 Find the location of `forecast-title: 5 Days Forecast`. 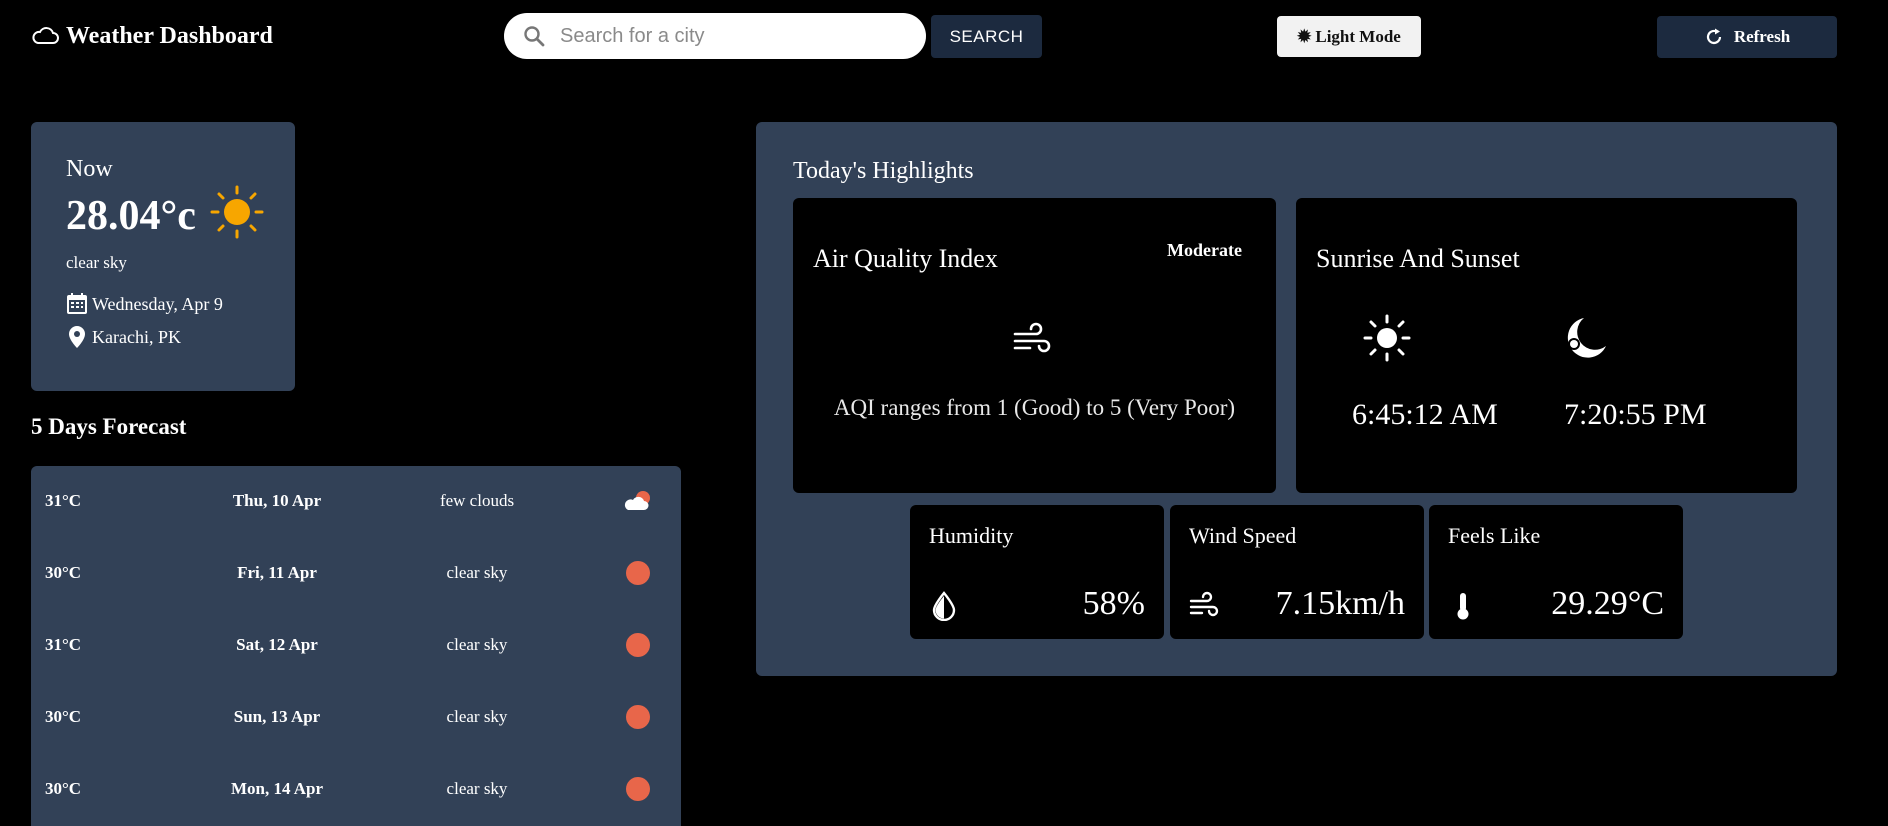

forecast-title: 5 Days Forecast is located at coordinates (109, 426).